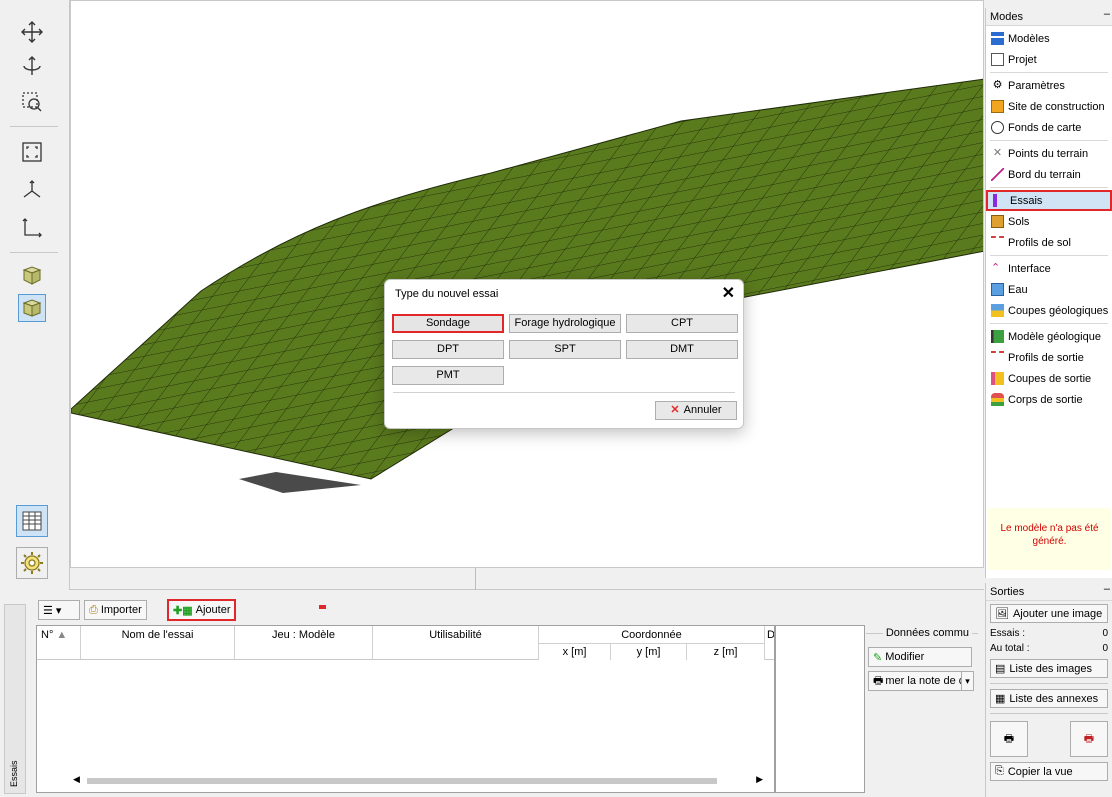  What do you see at coordinates (1049, 38) in the screenshot?
I see `mode-item-modeles: Modèles` at bounding box center [1049, 38].